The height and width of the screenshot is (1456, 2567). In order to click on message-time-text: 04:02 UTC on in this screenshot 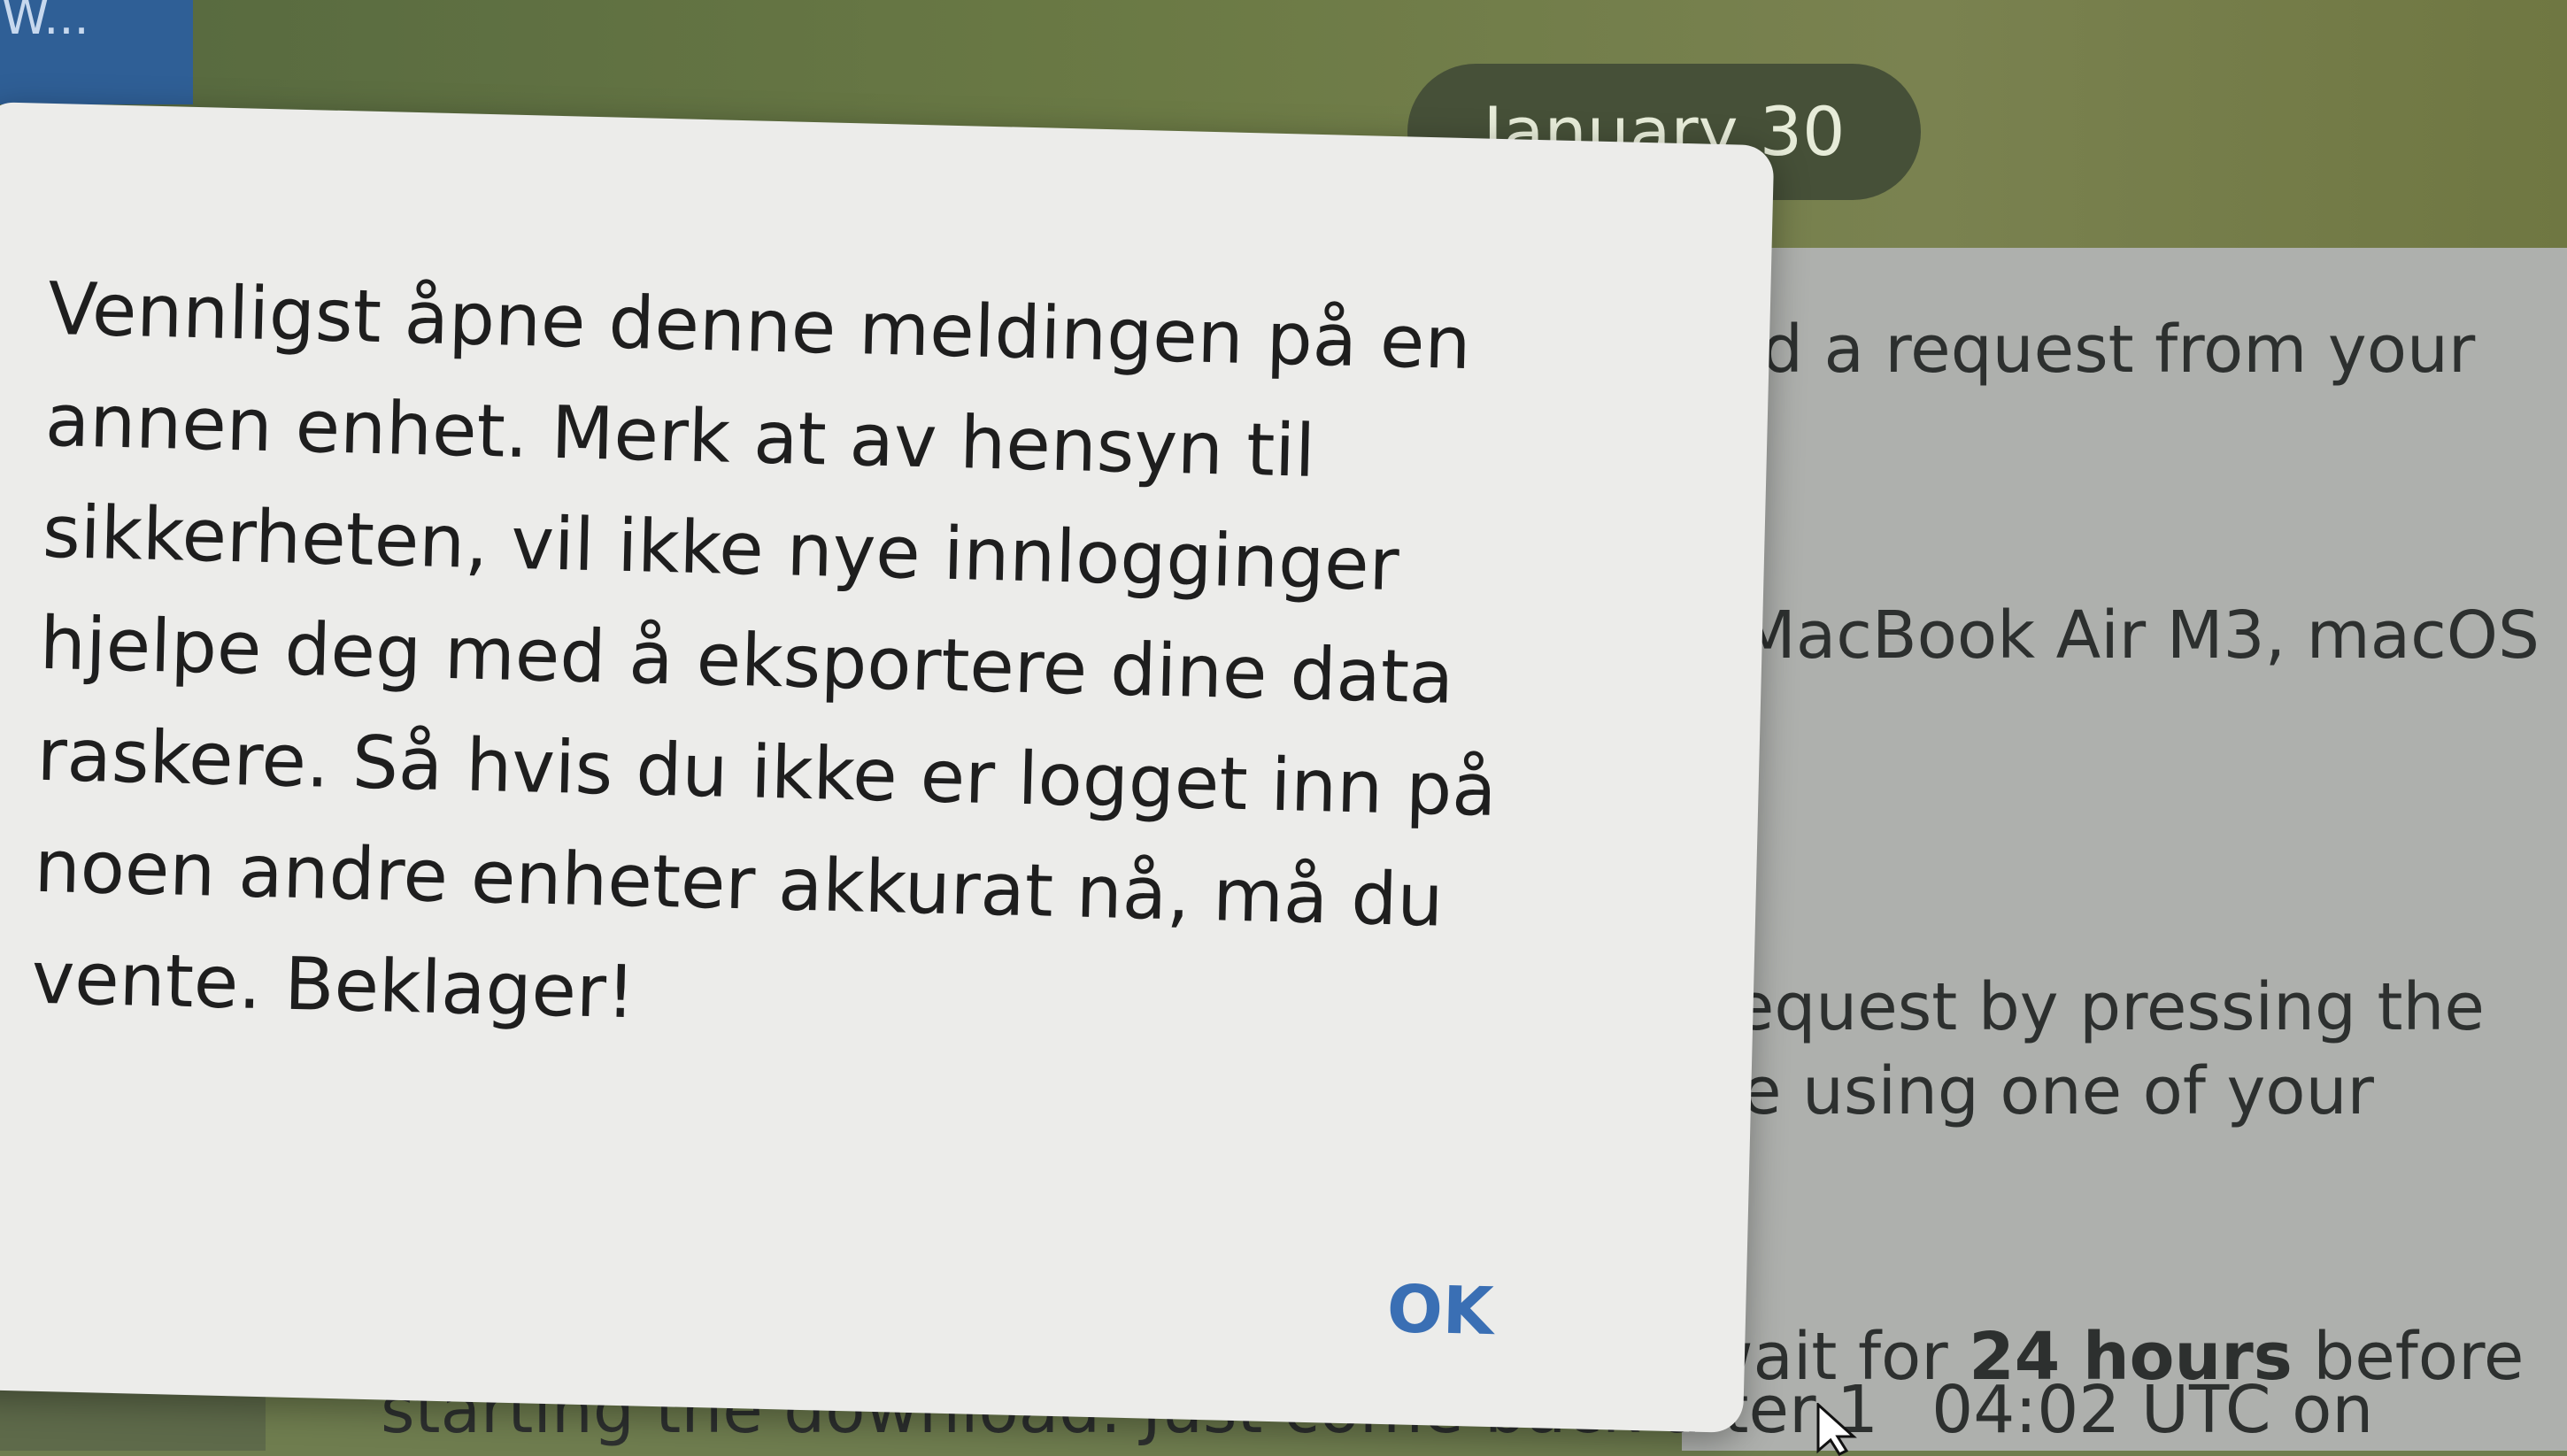, I will do `click(2152, 1410)`.